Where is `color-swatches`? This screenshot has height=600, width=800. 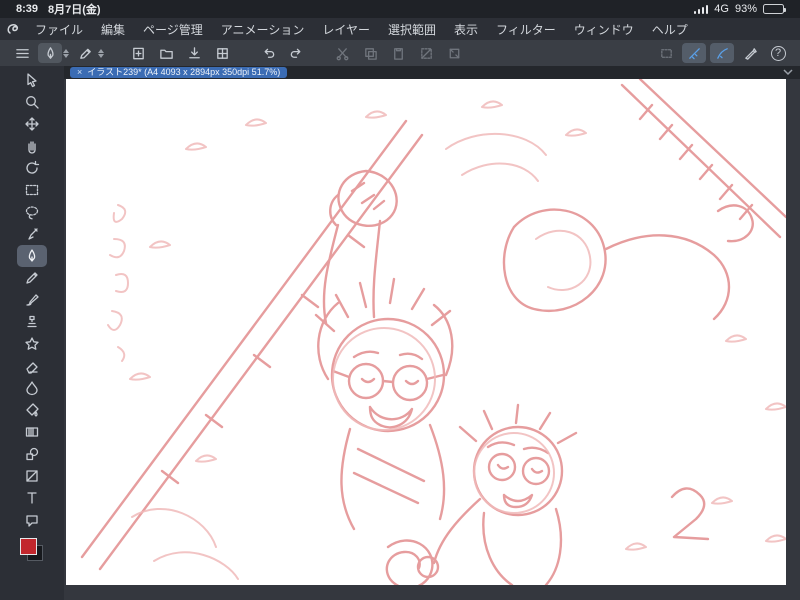
color-swatches is located at coordinates (32, 550).